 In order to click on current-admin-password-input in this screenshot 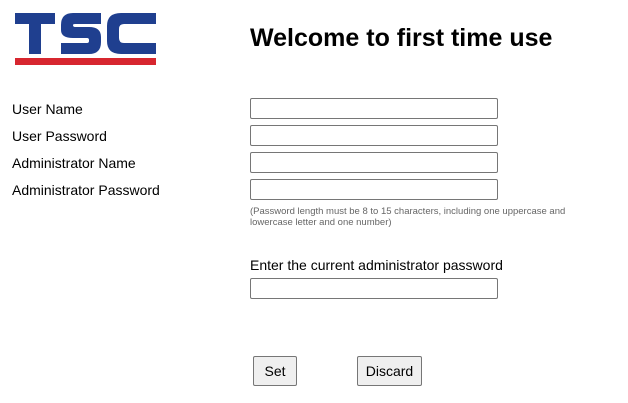, I will do `click(374, 288)`.